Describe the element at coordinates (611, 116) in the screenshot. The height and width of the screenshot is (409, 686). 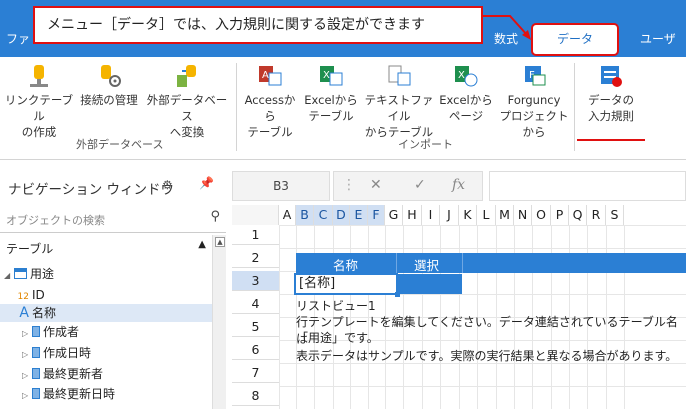
I see `data-validation-label-2: 入力規則` at that location.